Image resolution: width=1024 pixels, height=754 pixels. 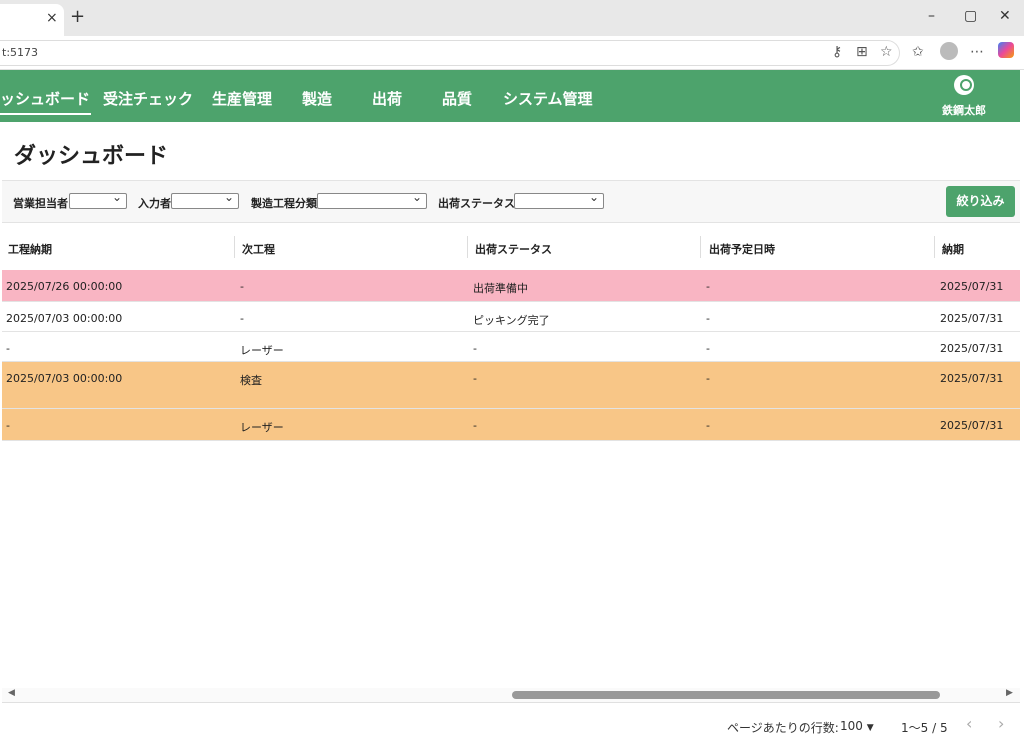 I want to click on minimize-icon: –, so click(x=931, y=16).